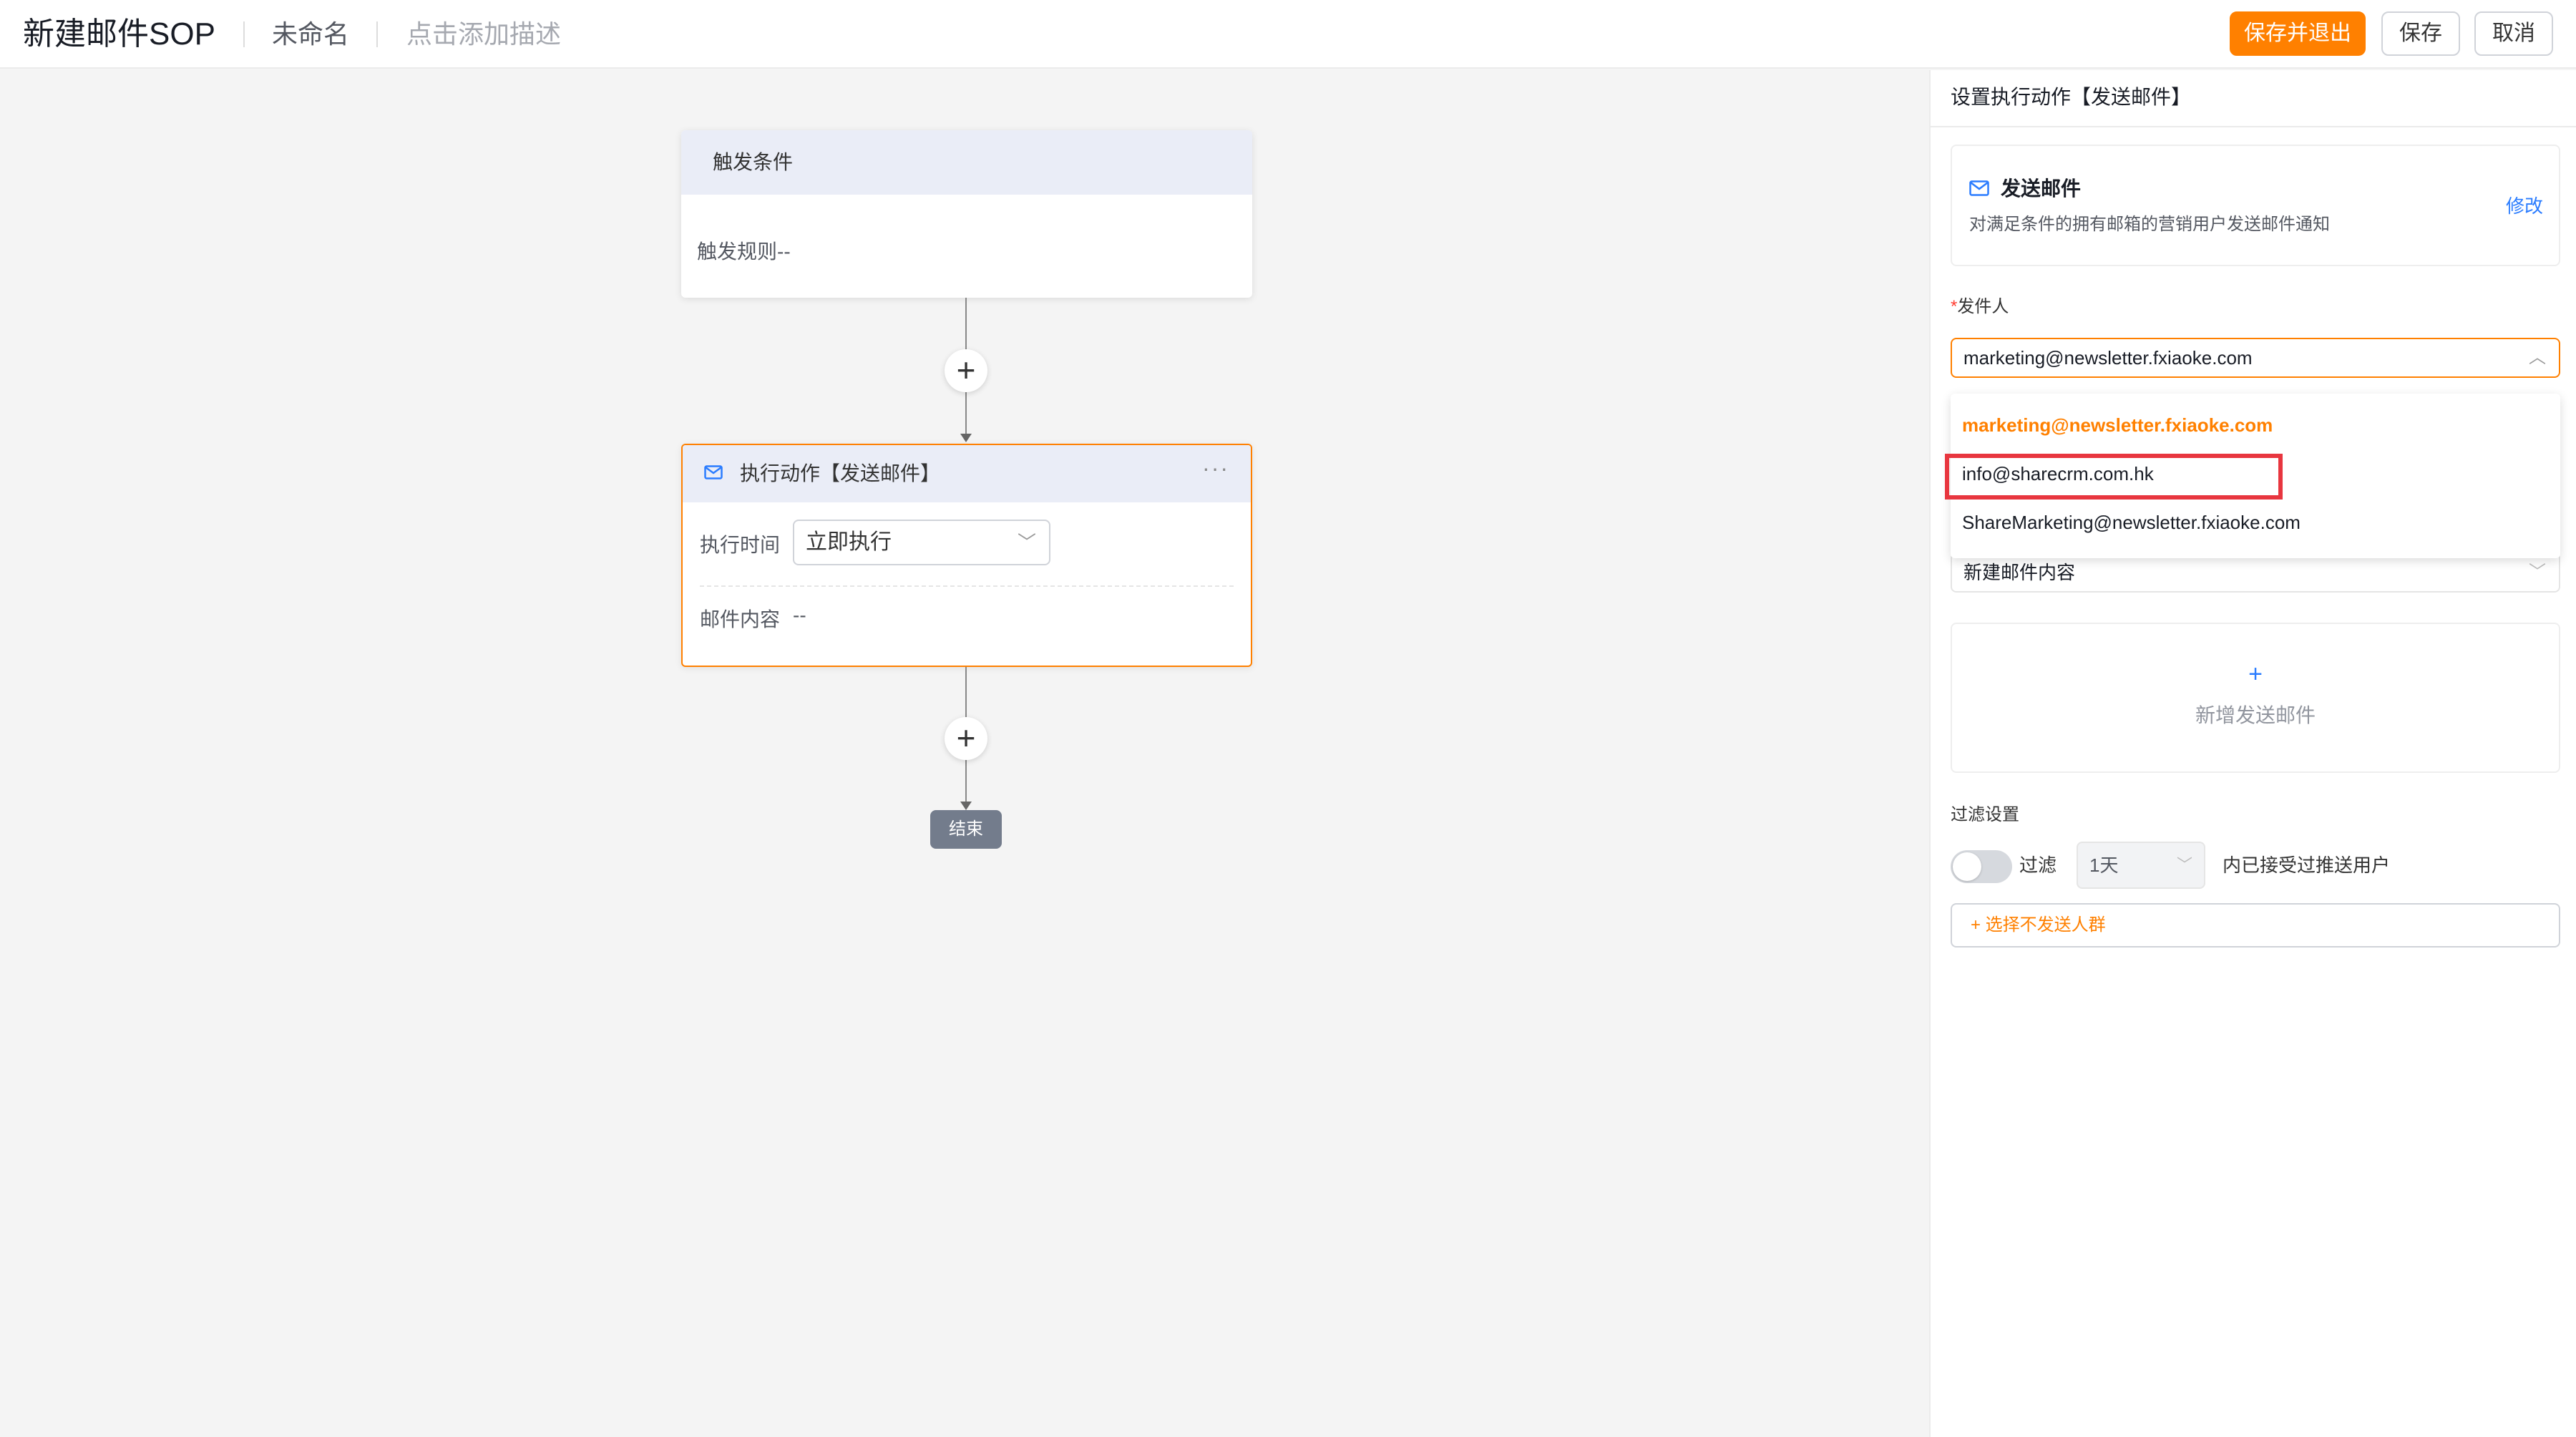  I want to click on filter-toggle-label: 过滤, so click(2038, 865).